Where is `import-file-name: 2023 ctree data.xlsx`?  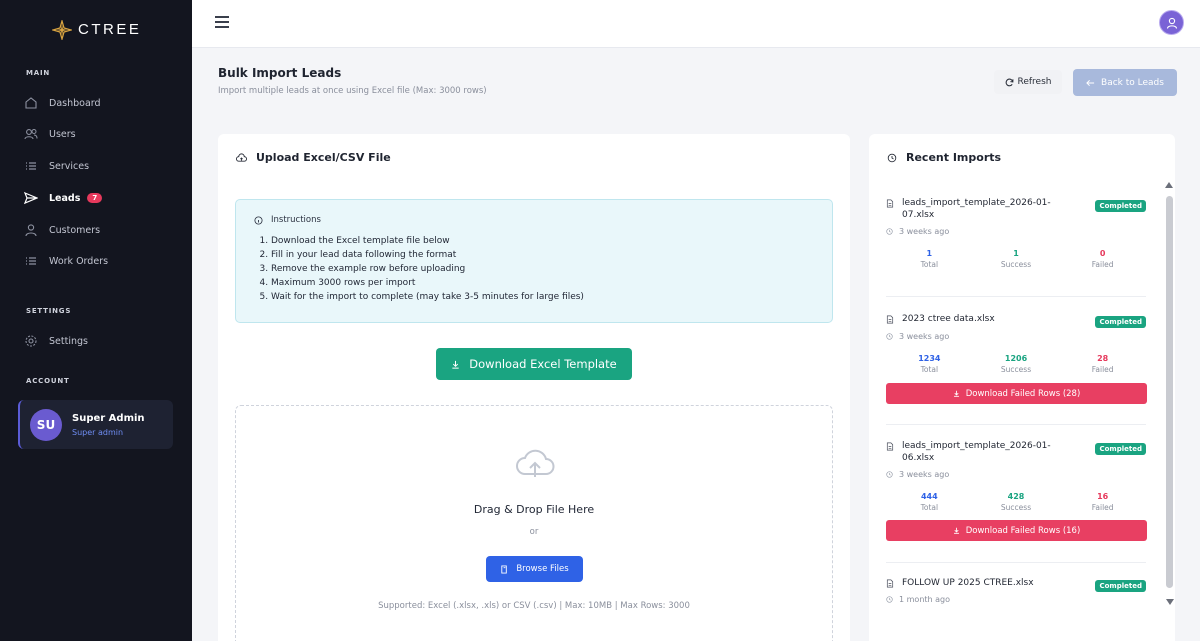
import-file-name: 2023 ctree data.xlsx is located at coordinates (981, 320).